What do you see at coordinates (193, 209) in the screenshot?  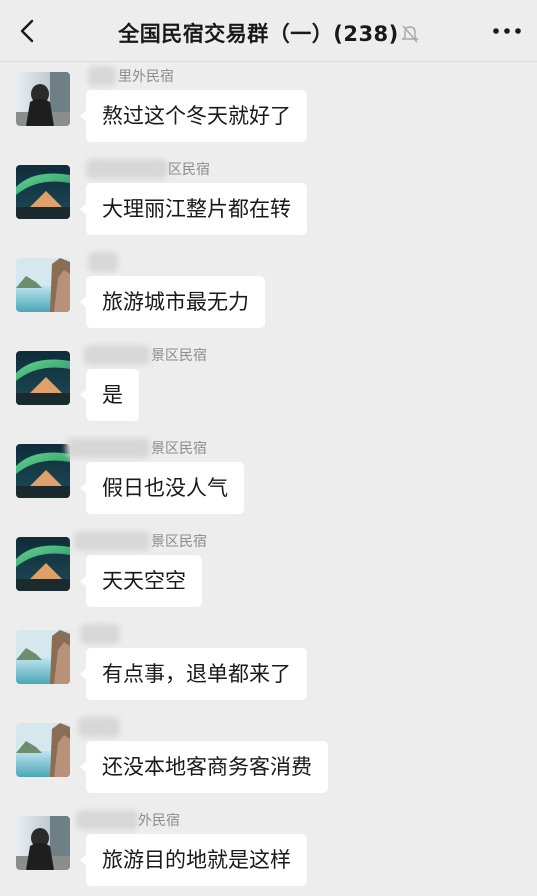 I see `message-bubble: 大理丽江整片都在转` at bounding box center [193, 209].